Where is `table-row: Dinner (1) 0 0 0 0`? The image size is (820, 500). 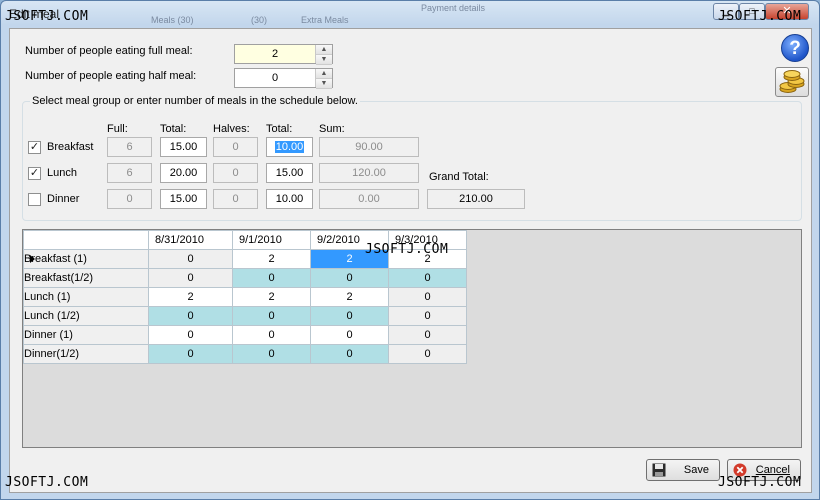
table-row: Dinner (1) 0 0 0 0 is located at coordinates (245, 335).